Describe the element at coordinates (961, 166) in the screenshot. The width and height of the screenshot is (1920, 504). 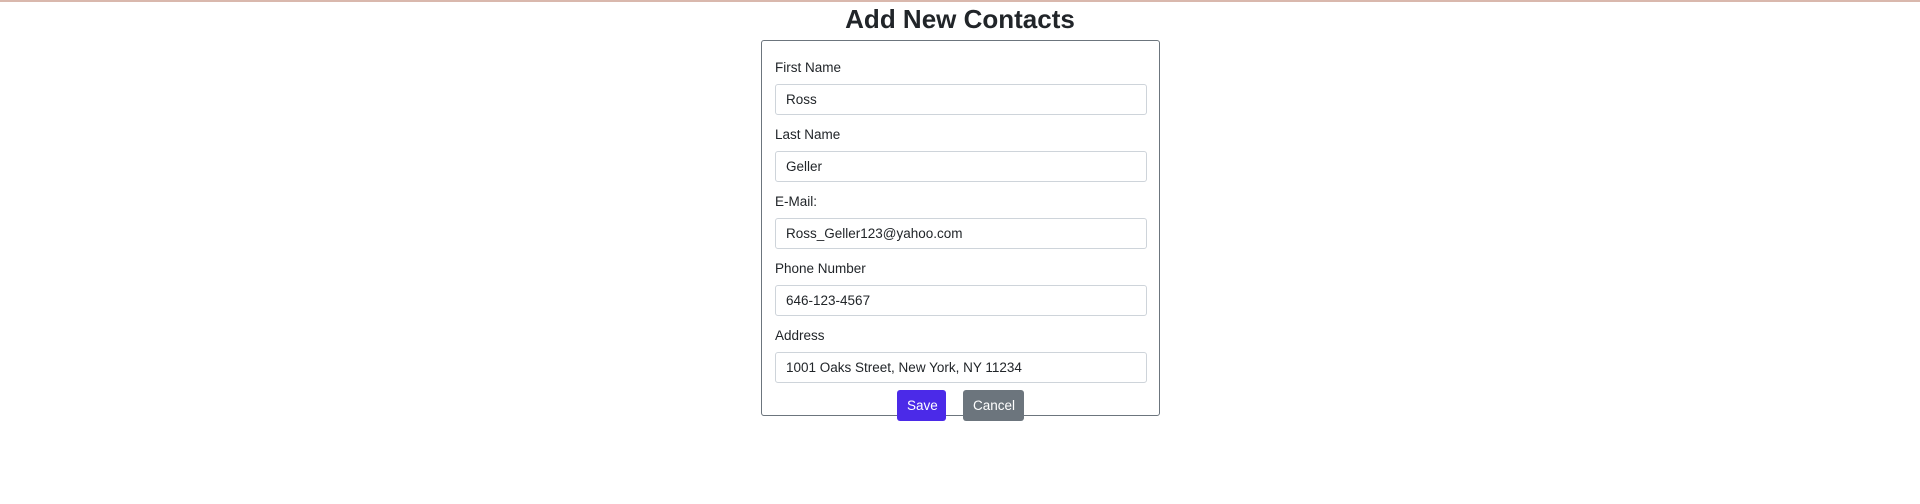
I see `last-name-input` at that location.